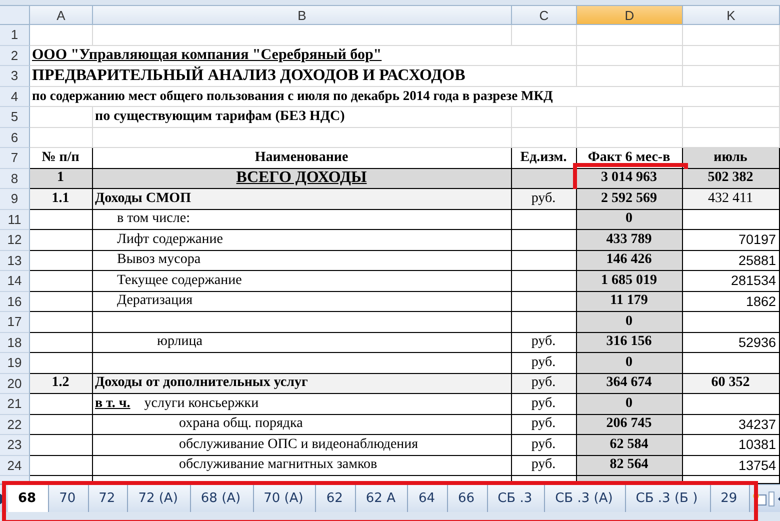  Describe the element at coordinates (428, 498) in the screenshot. I see `sheet-tab: 64` at that location.